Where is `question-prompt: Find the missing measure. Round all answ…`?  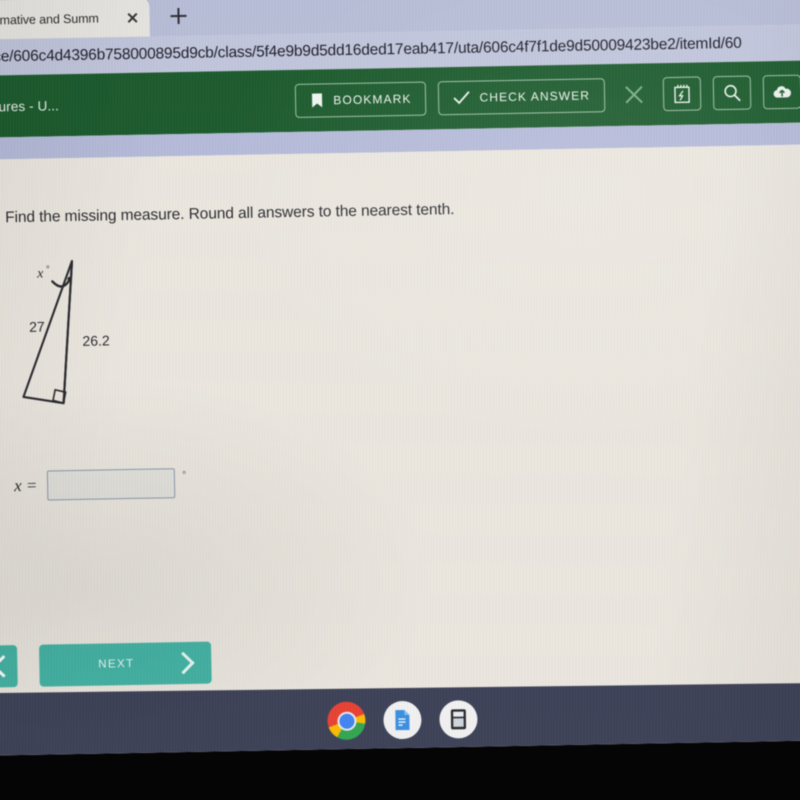
question-prompt: Find the missing measure. Round all answ… is located at coordinates (230, 214).